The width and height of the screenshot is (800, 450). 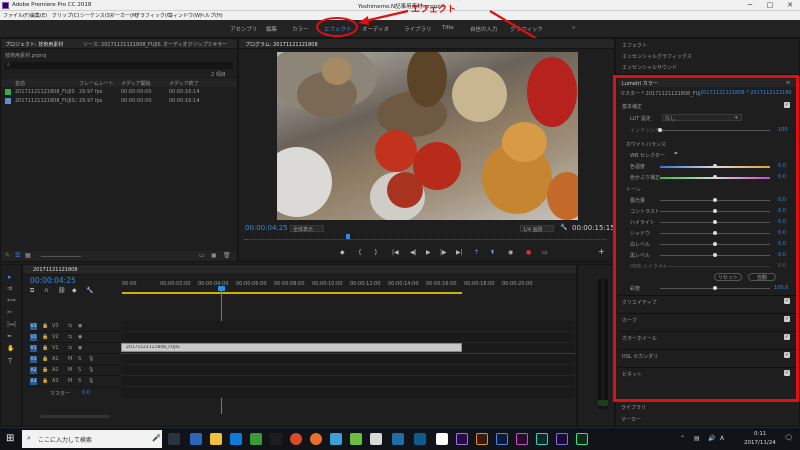 I want to click on razor-icon: ✂, so click(x=9, y=312).